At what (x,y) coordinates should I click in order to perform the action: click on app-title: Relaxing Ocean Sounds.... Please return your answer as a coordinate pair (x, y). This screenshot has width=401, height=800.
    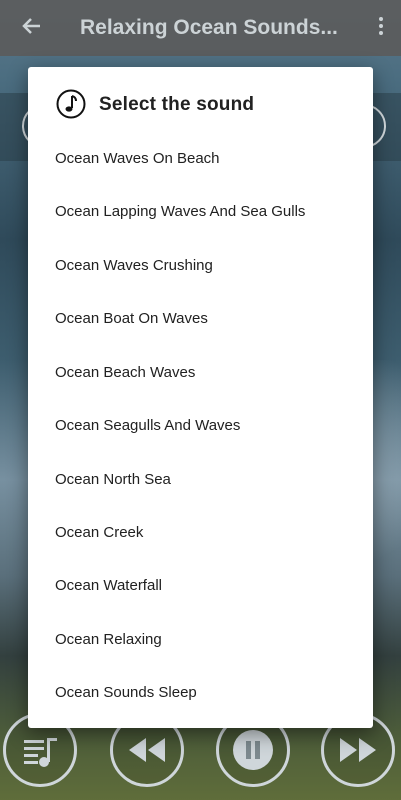
    Looking at the image, I should click on (209, 27).